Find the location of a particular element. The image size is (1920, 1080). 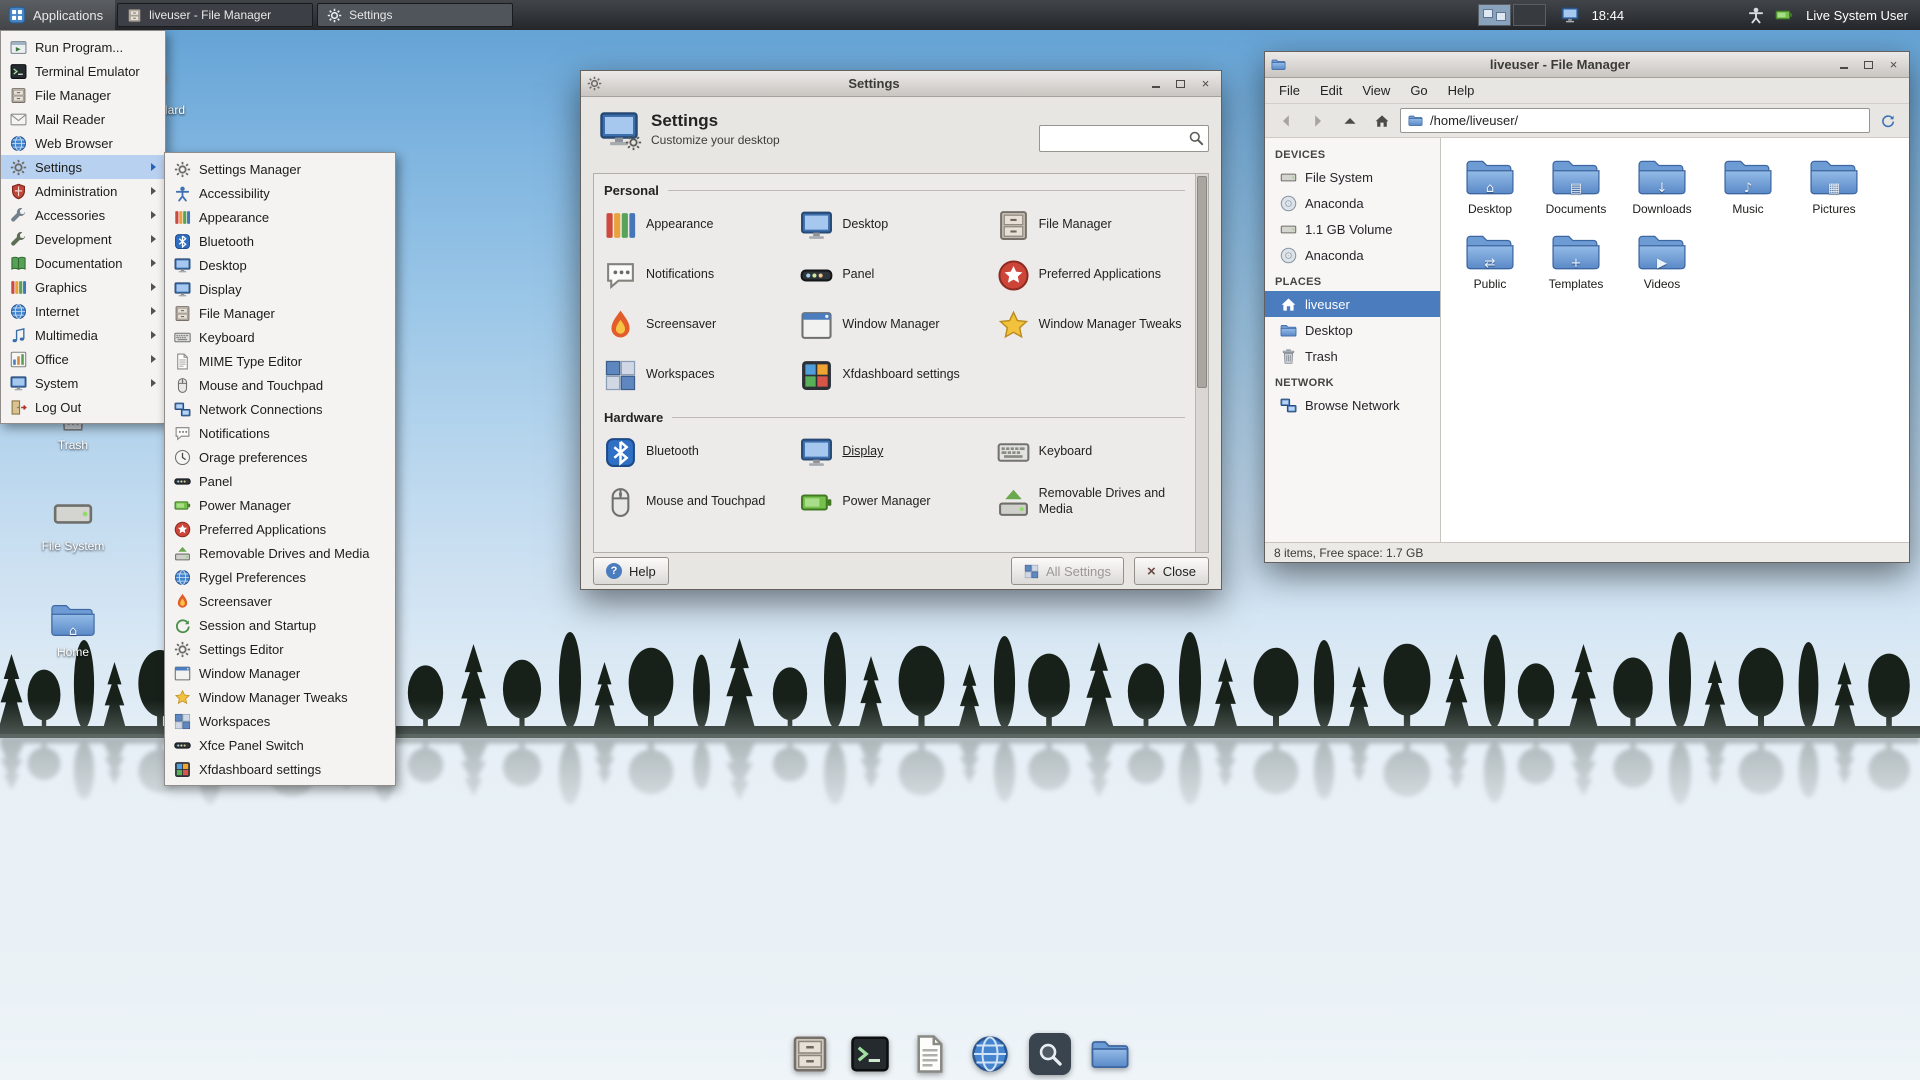

submenu-item-xfce-panel-switch: Xfce Panel Switch is located at coordinates (280, 745).